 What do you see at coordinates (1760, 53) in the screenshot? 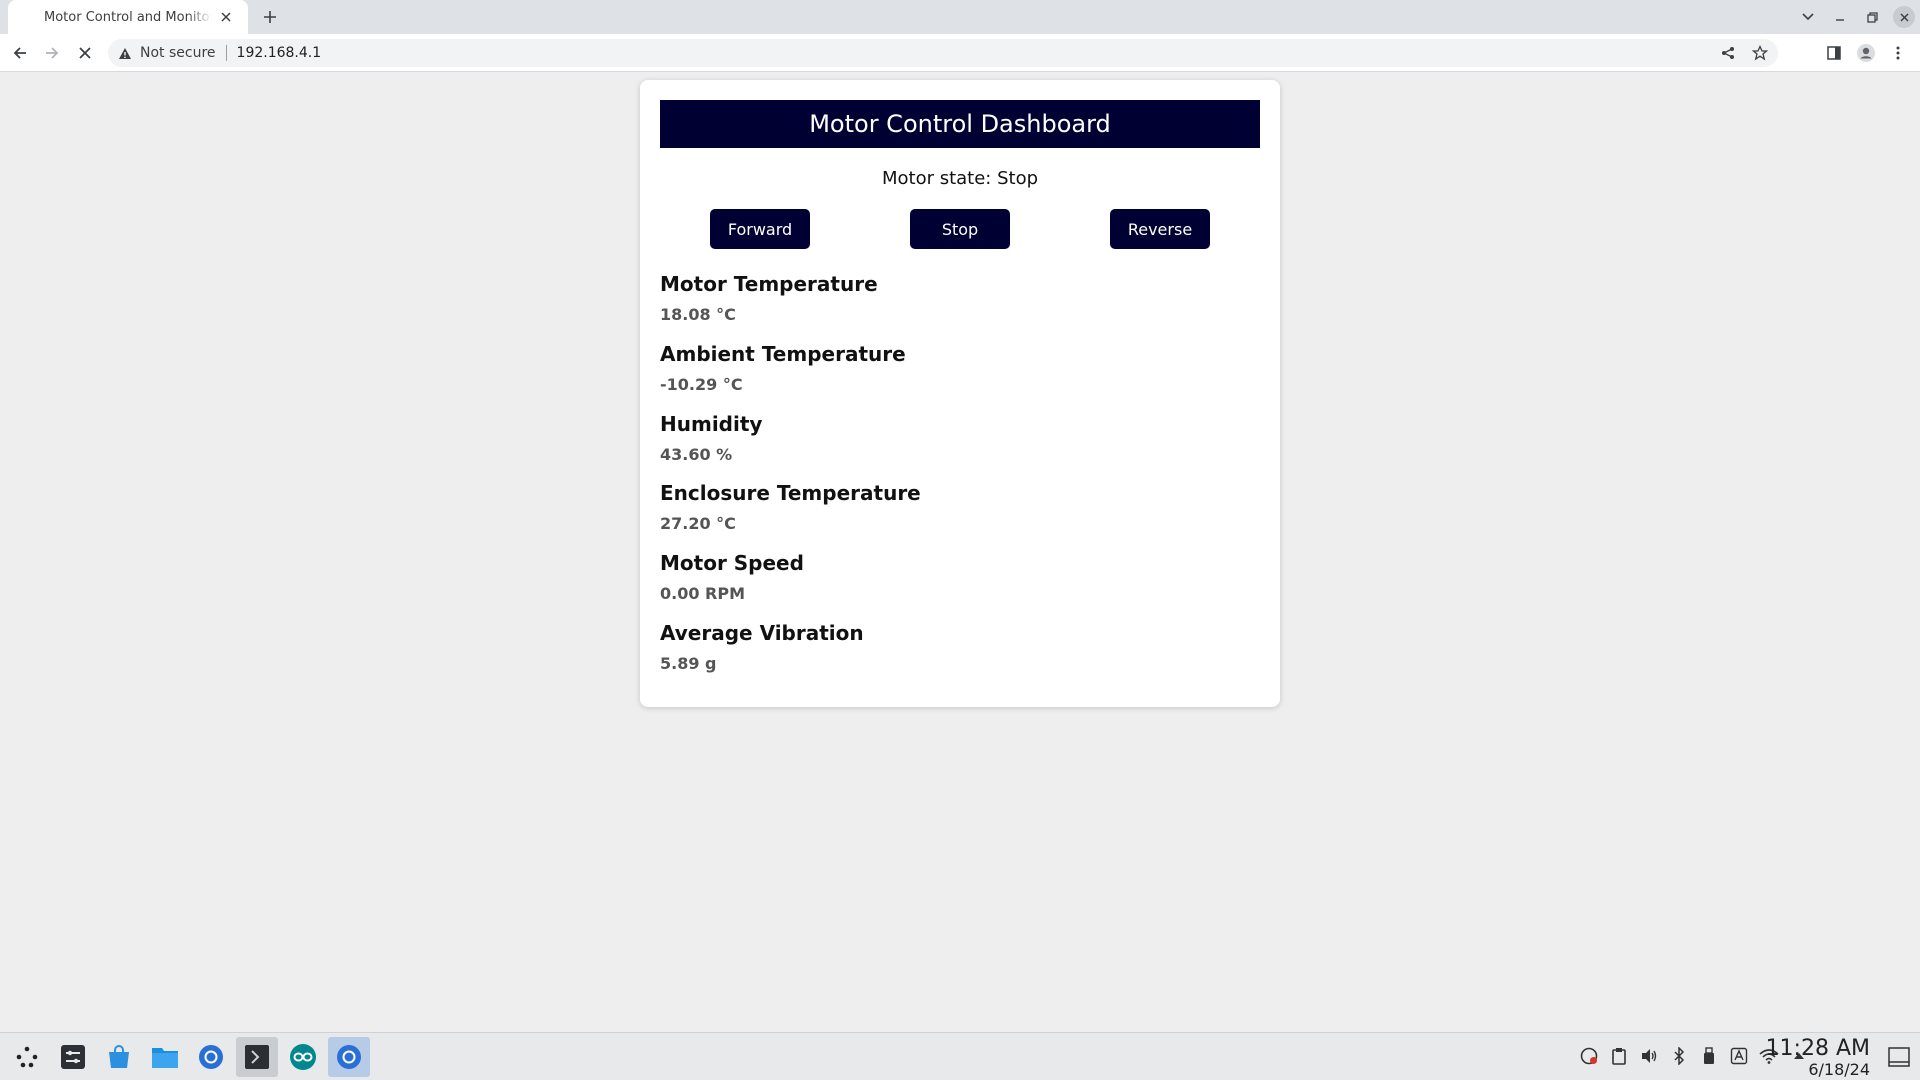
I see `bookmark-star-icon` at bounding box center [1760, 53].